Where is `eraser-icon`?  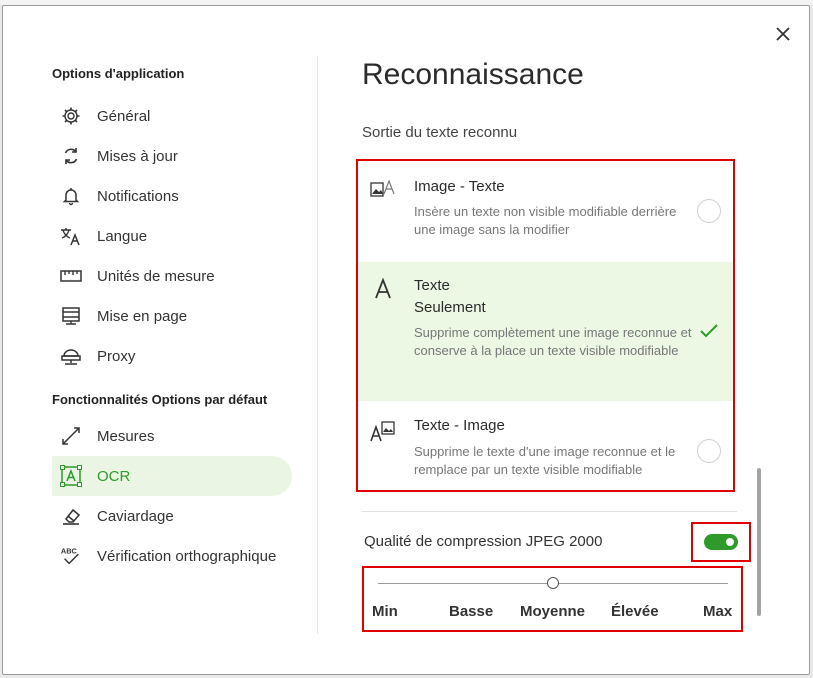
eraser-icon is located at coordinates (71, 516).